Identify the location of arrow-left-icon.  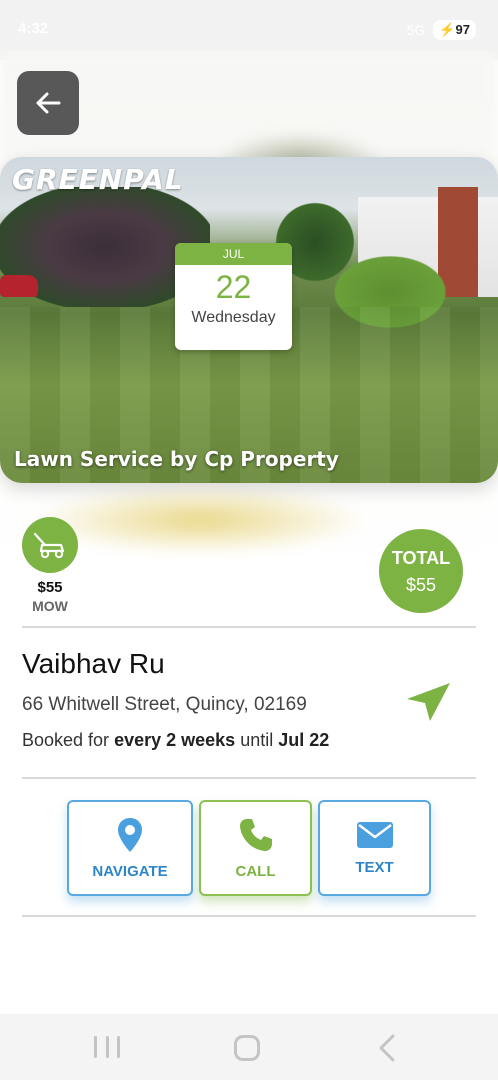
(48, 103).